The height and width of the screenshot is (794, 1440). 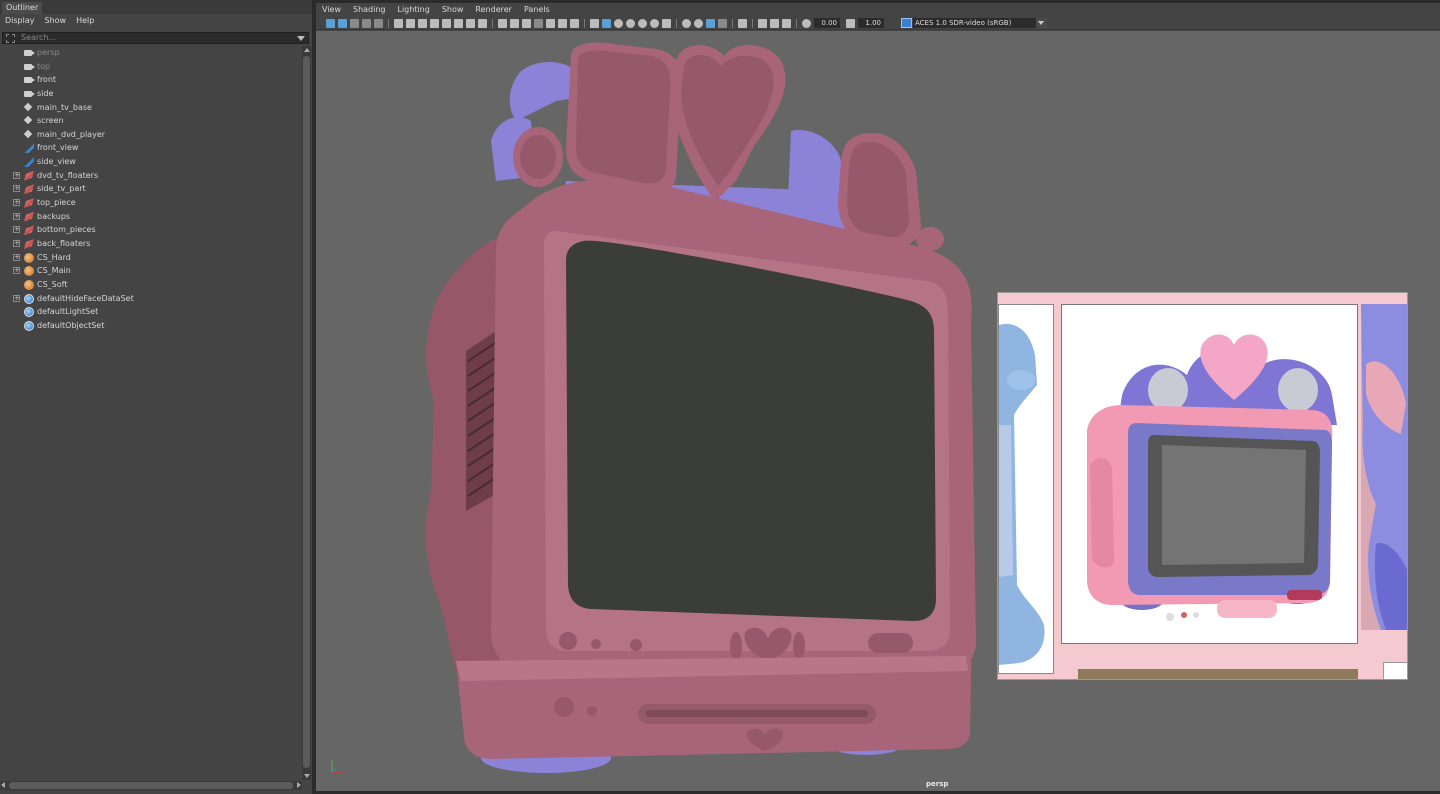 I want to click on outliner-item: front, so click(x=151, y=80).